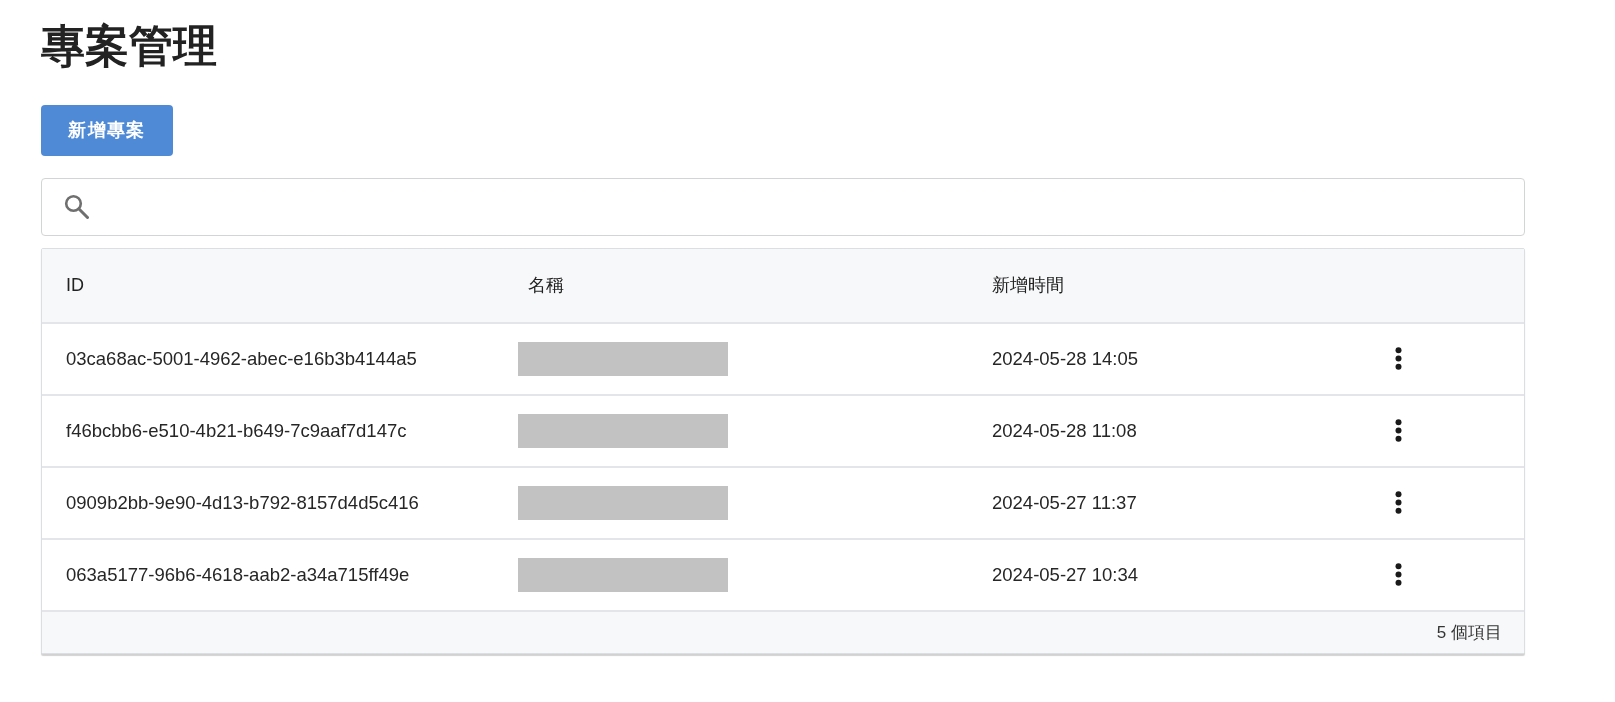  Describe the element at coordinates (1065, 574) in the screenshot. I see `table-cell: 2024-05-27 10:34` at that location.